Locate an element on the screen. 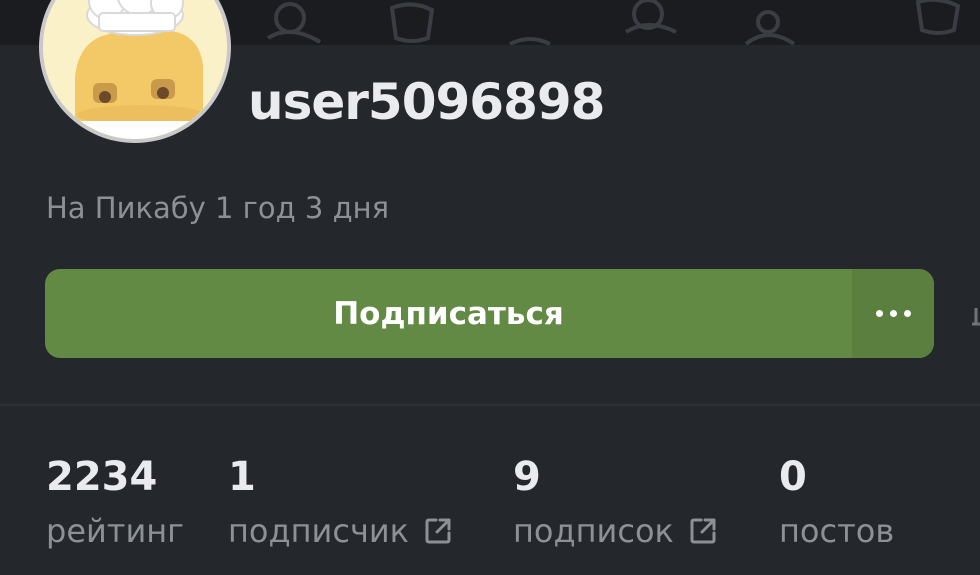  subscribe-button: Подписаться is located at coordinates (448, 313).